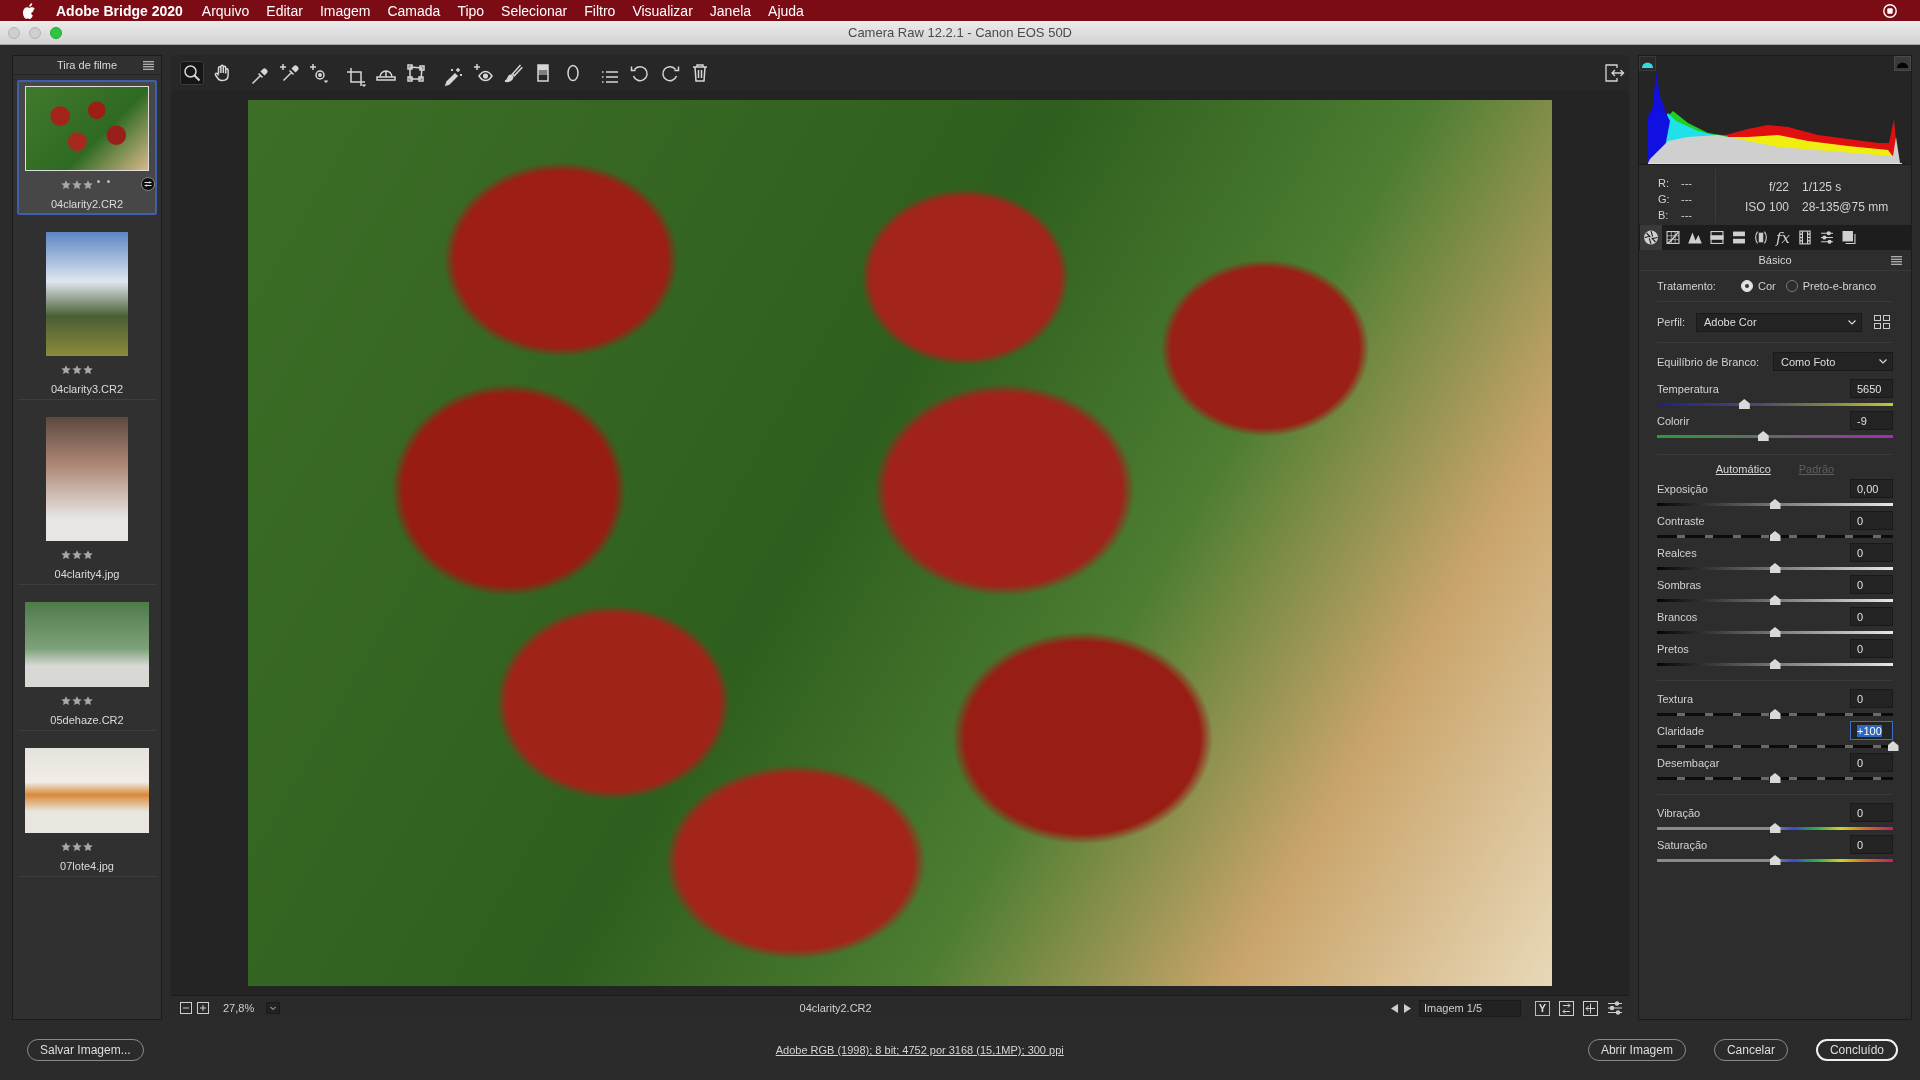  I want to click on arrow-box-icon, so click(1590, 1008).